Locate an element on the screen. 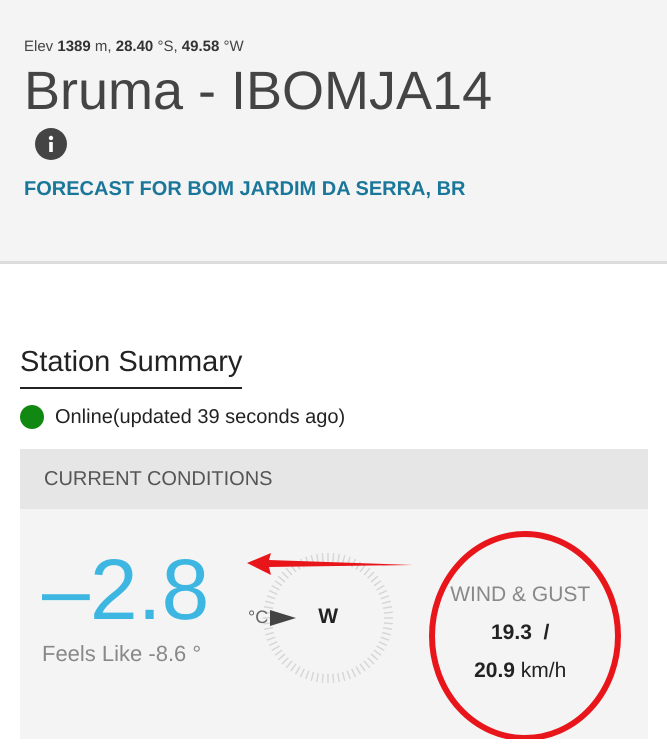 Image resolution: width=667 pixels, height=750 pixels. feels-like-text: Feels Like -8.6 ° is located at coordinates (122, 654).